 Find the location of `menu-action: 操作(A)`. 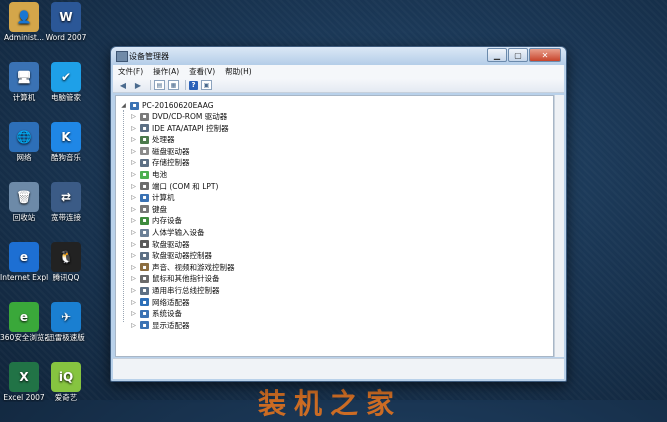

menu-action: 操作(A) is located at coordinates (166, 71).